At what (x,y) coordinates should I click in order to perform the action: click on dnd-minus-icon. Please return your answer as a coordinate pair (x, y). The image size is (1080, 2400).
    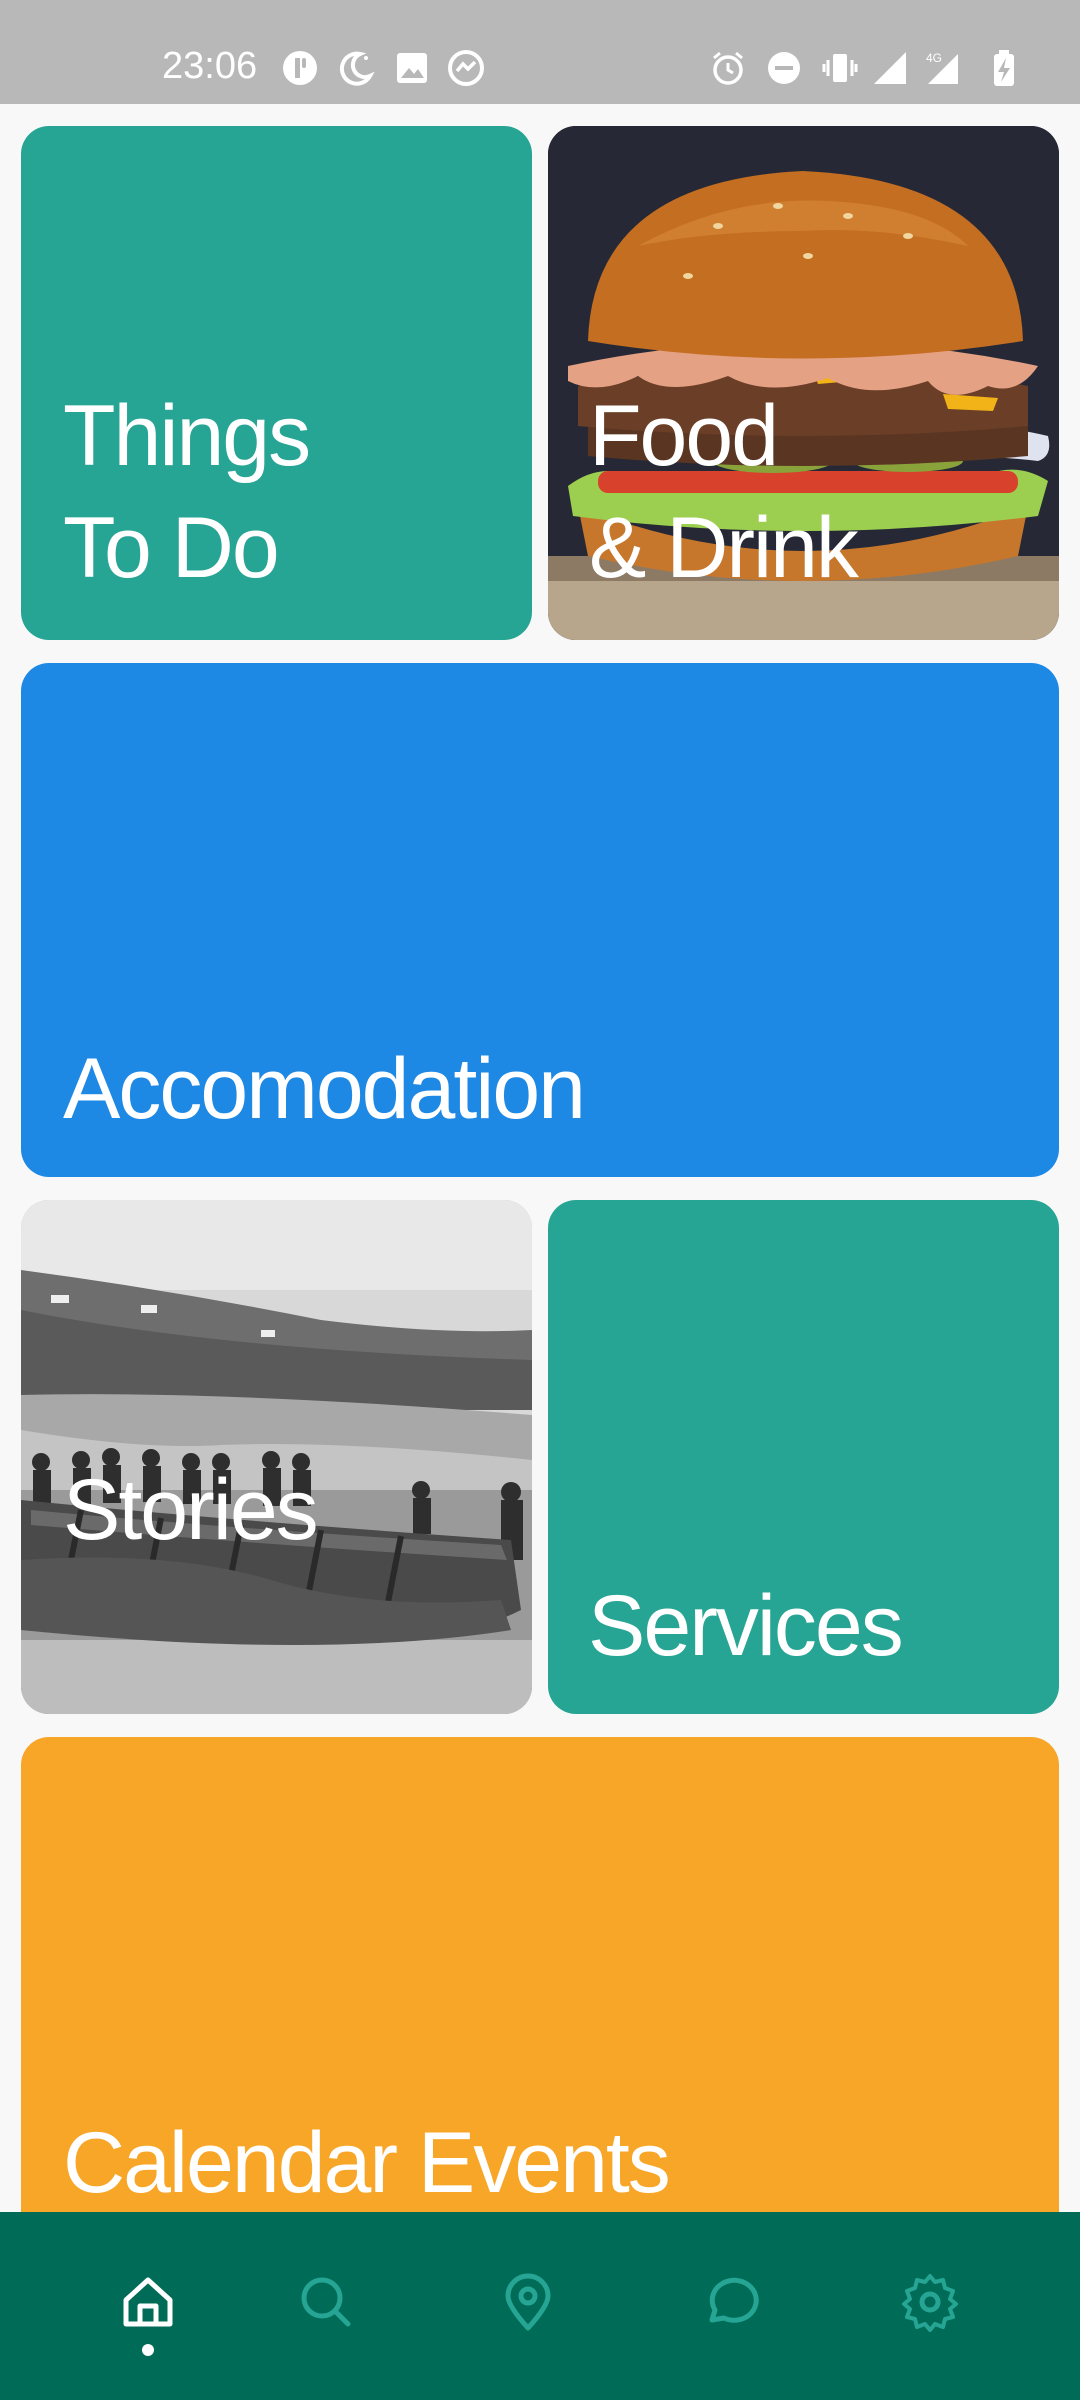
    Looking at the image, I should click on (784, 68).